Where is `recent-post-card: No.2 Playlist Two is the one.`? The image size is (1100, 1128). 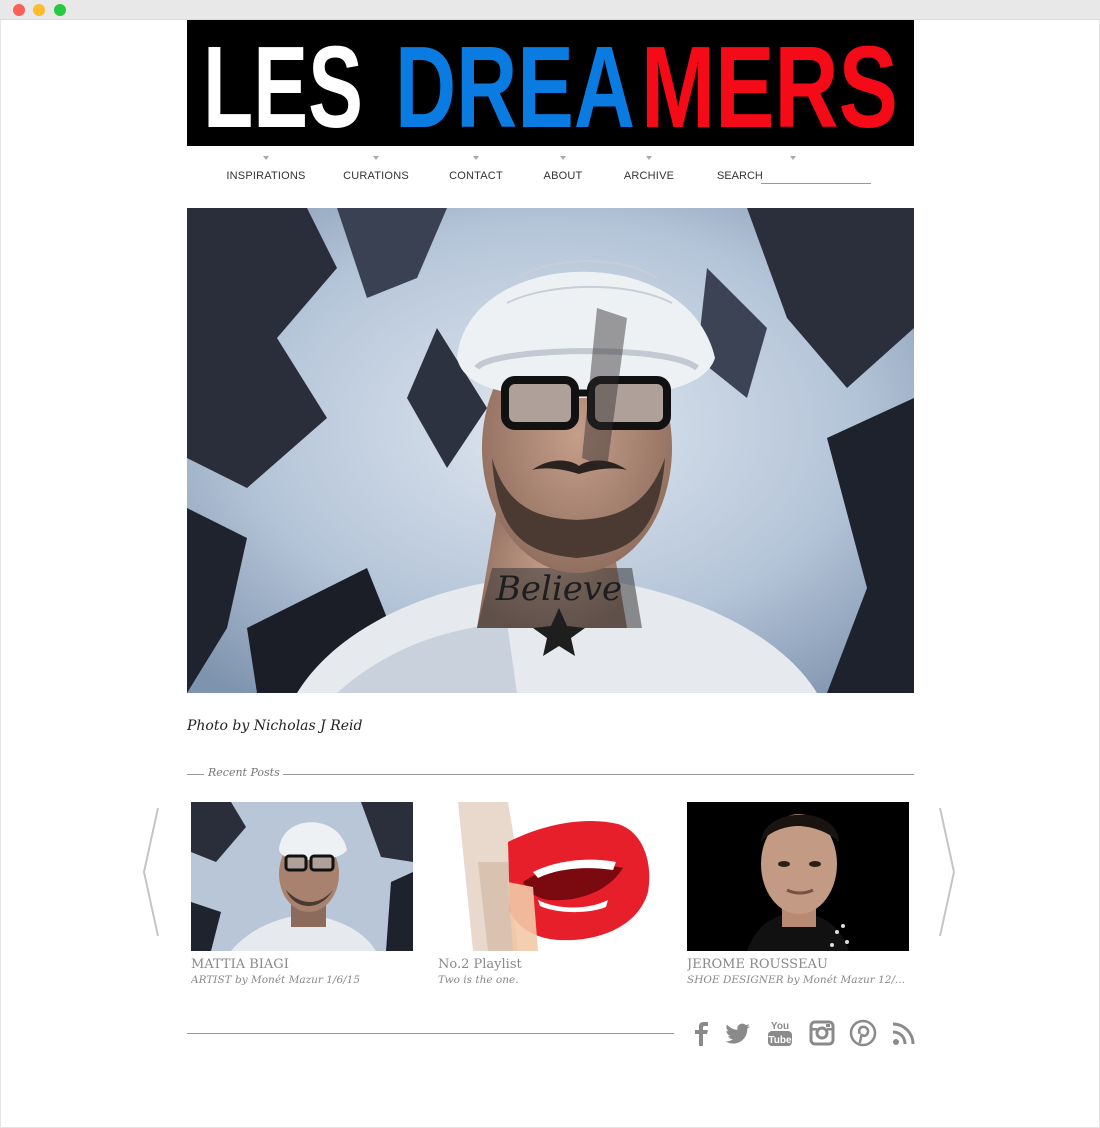 recent-post-card: No.2 Playlist Two is the one. is located at coordinates (549, 894).